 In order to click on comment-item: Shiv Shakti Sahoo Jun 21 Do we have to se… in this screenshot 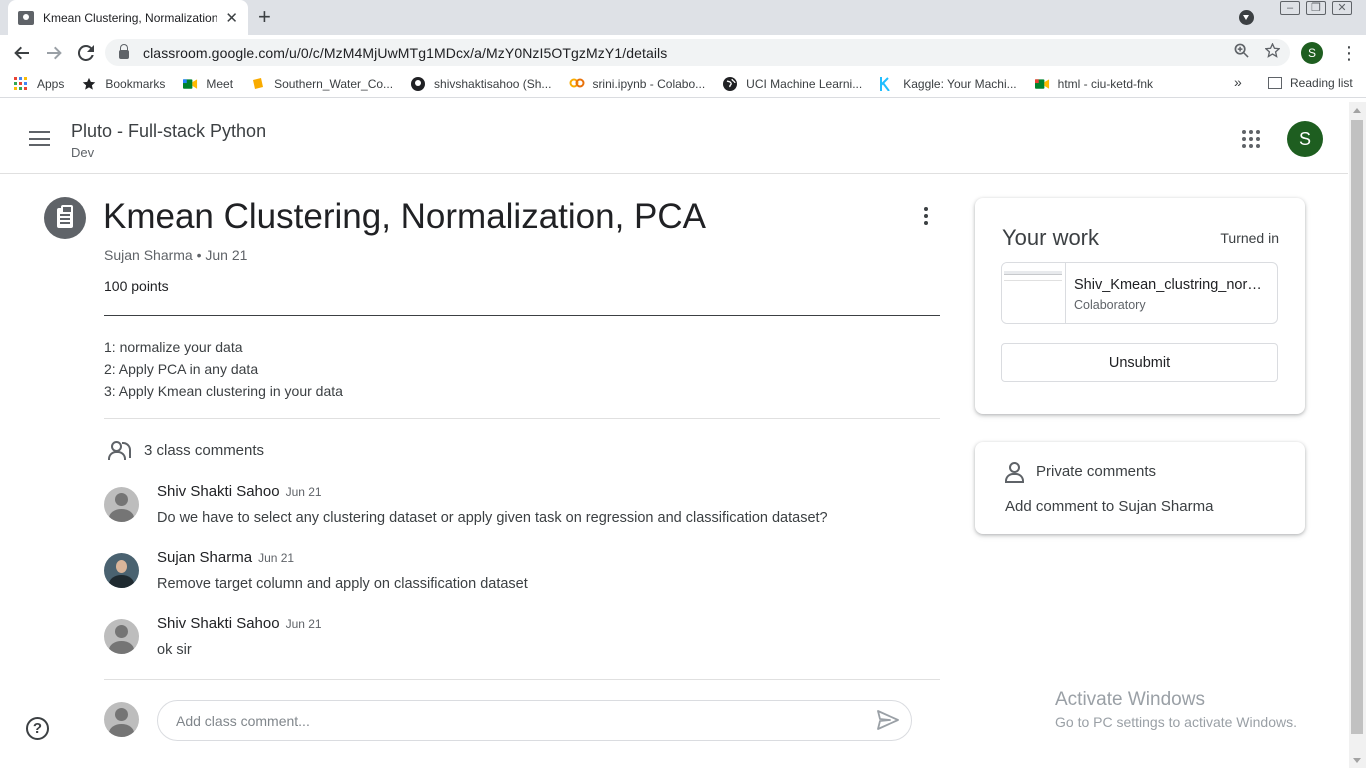, I will do `click(522, 511)`.